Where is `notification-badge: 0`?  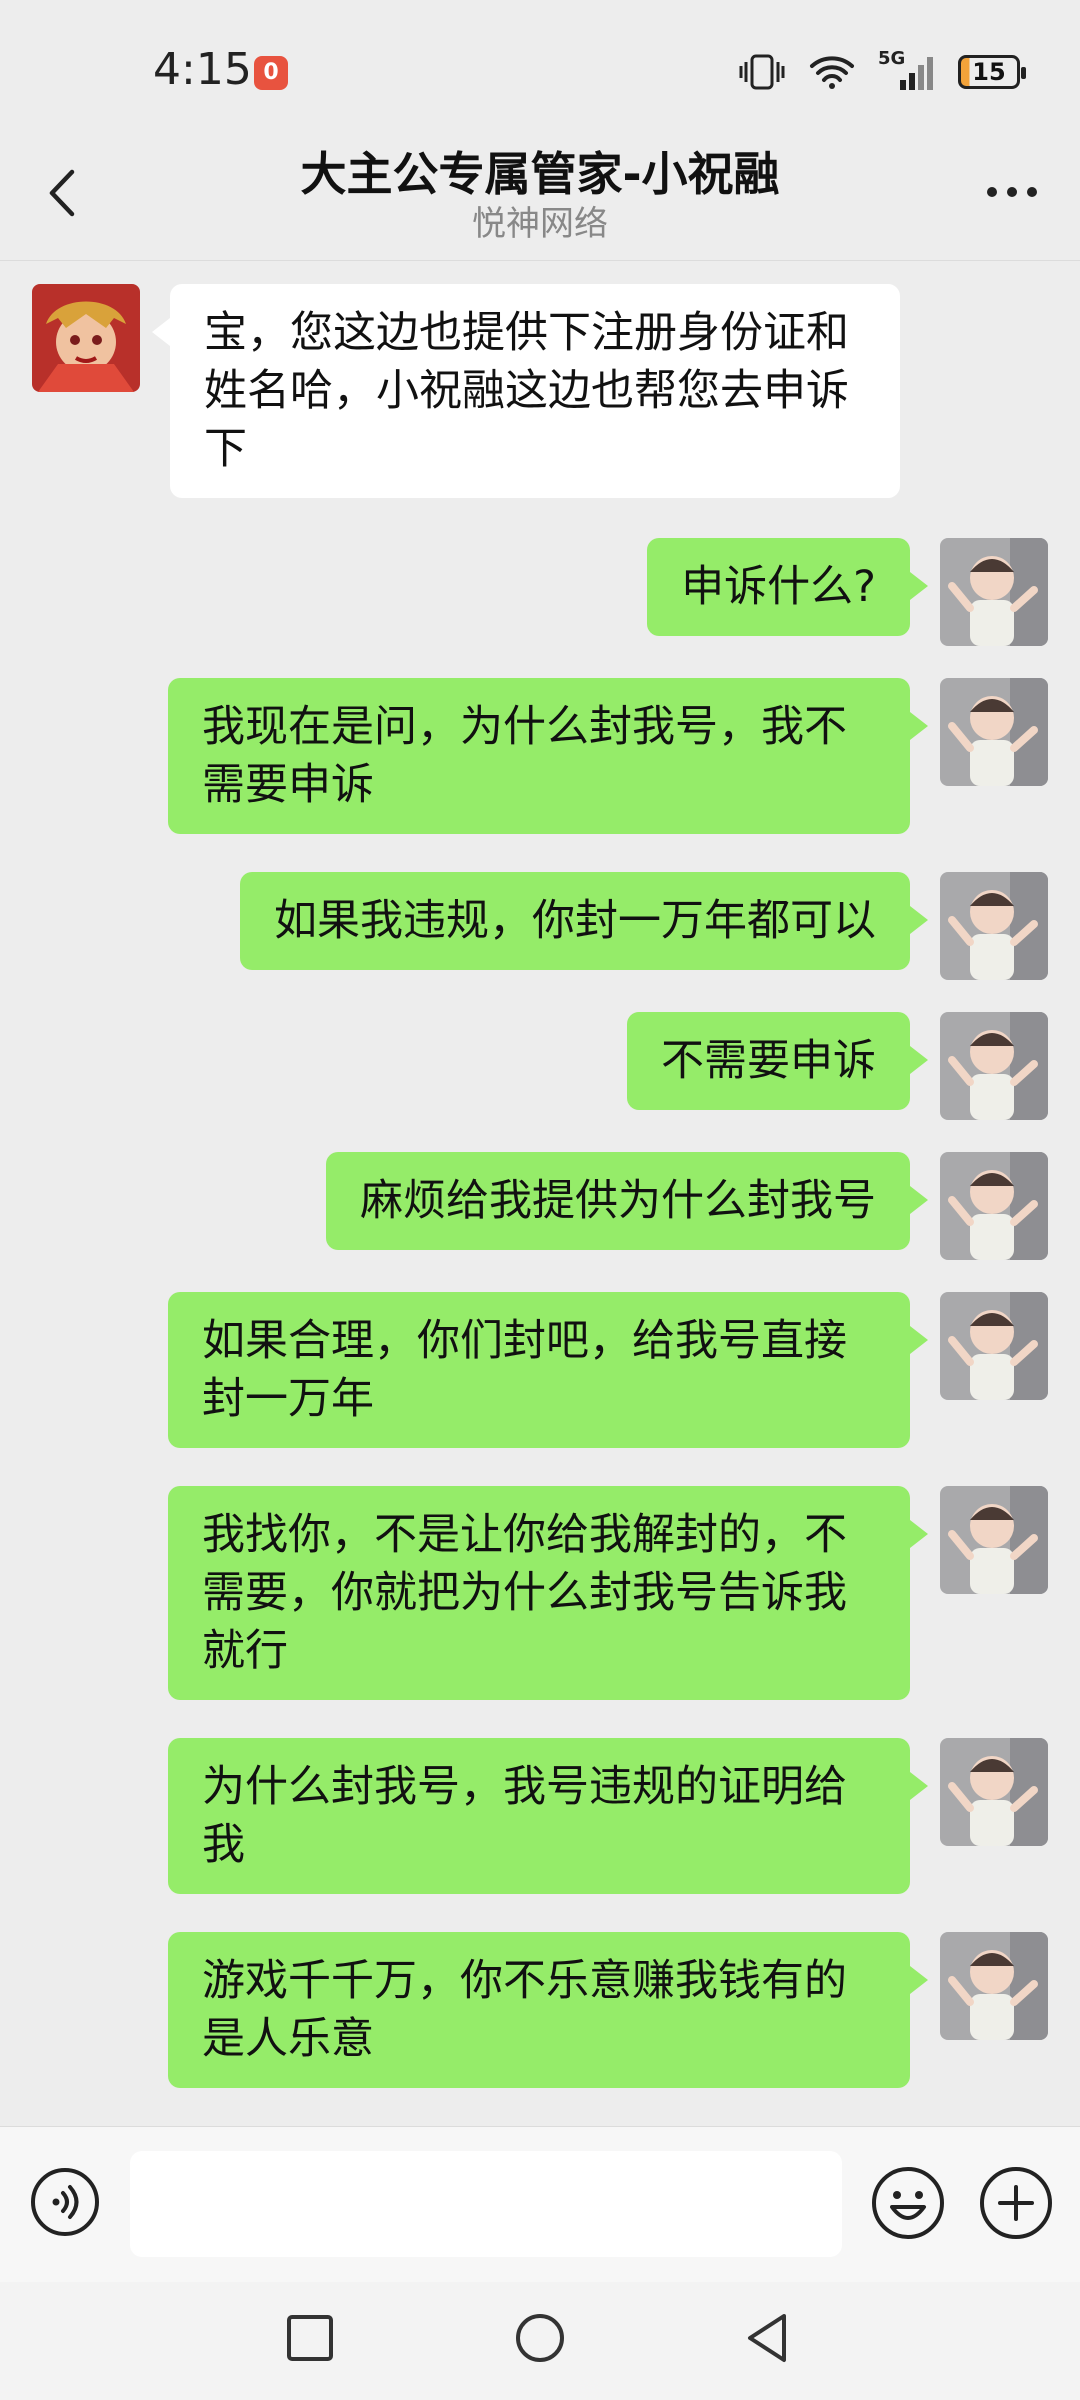 notification-badge: 0 is located at coordinates (271, 73).